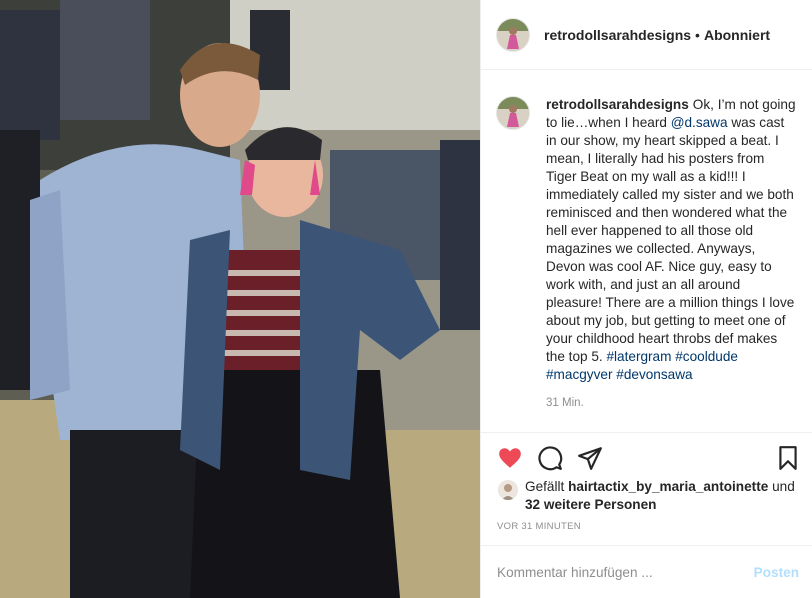 This screenshot has height=598, width=812. I want to click on hashtag: #latergram, so click(638, 356).